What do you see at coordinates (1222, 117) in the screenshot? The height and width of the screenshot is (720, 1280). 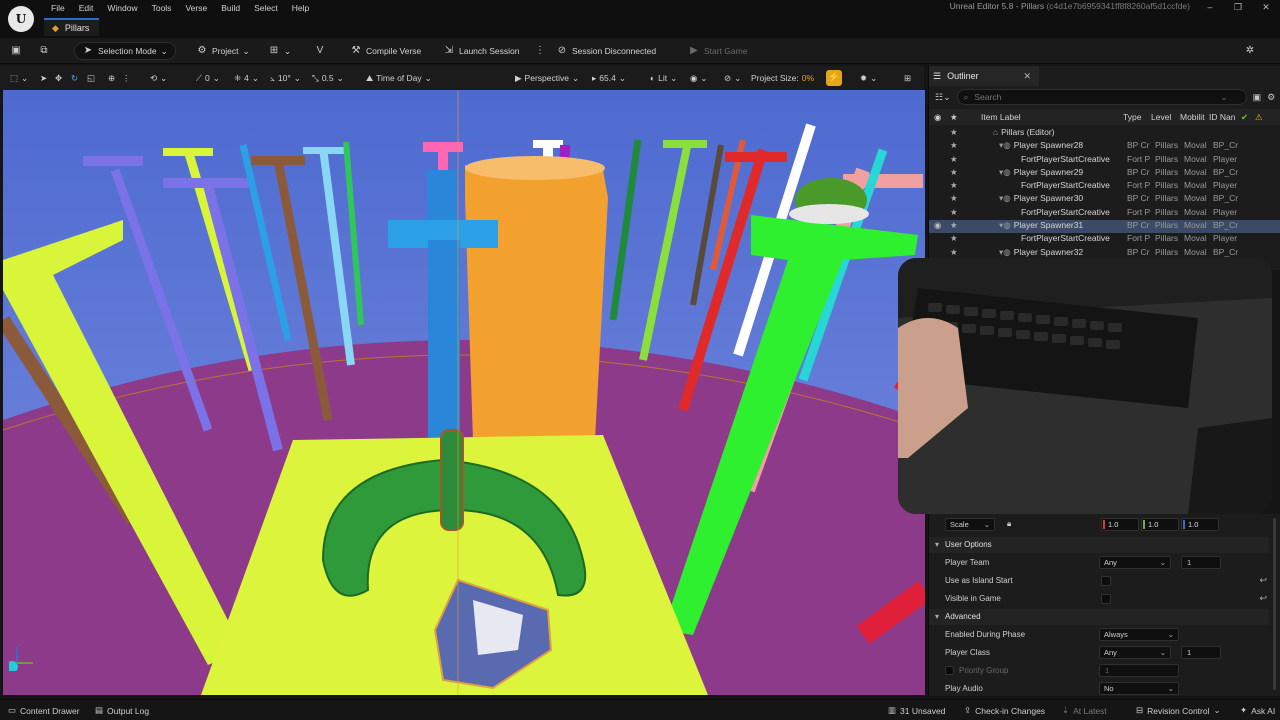 I see `id-name-header: ID Nan` at bounding box center [1222, 117].